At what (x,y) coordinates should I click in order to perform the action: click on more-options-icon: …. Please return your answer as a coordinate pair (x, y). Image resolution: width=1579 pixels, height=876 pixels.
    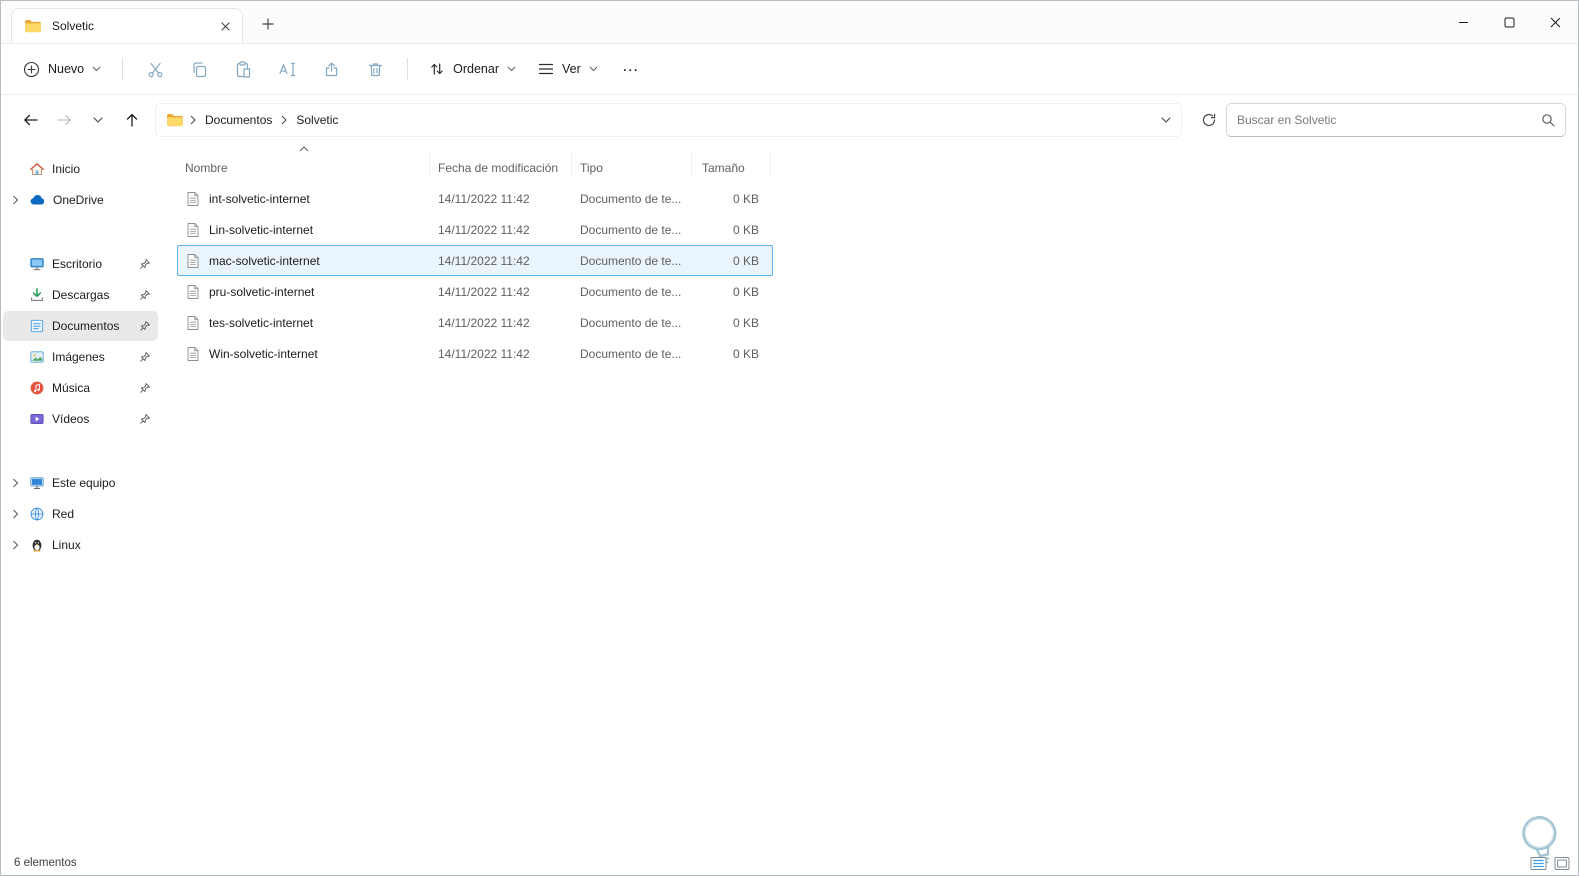
    Looking at the image, I should click on (630, 65).